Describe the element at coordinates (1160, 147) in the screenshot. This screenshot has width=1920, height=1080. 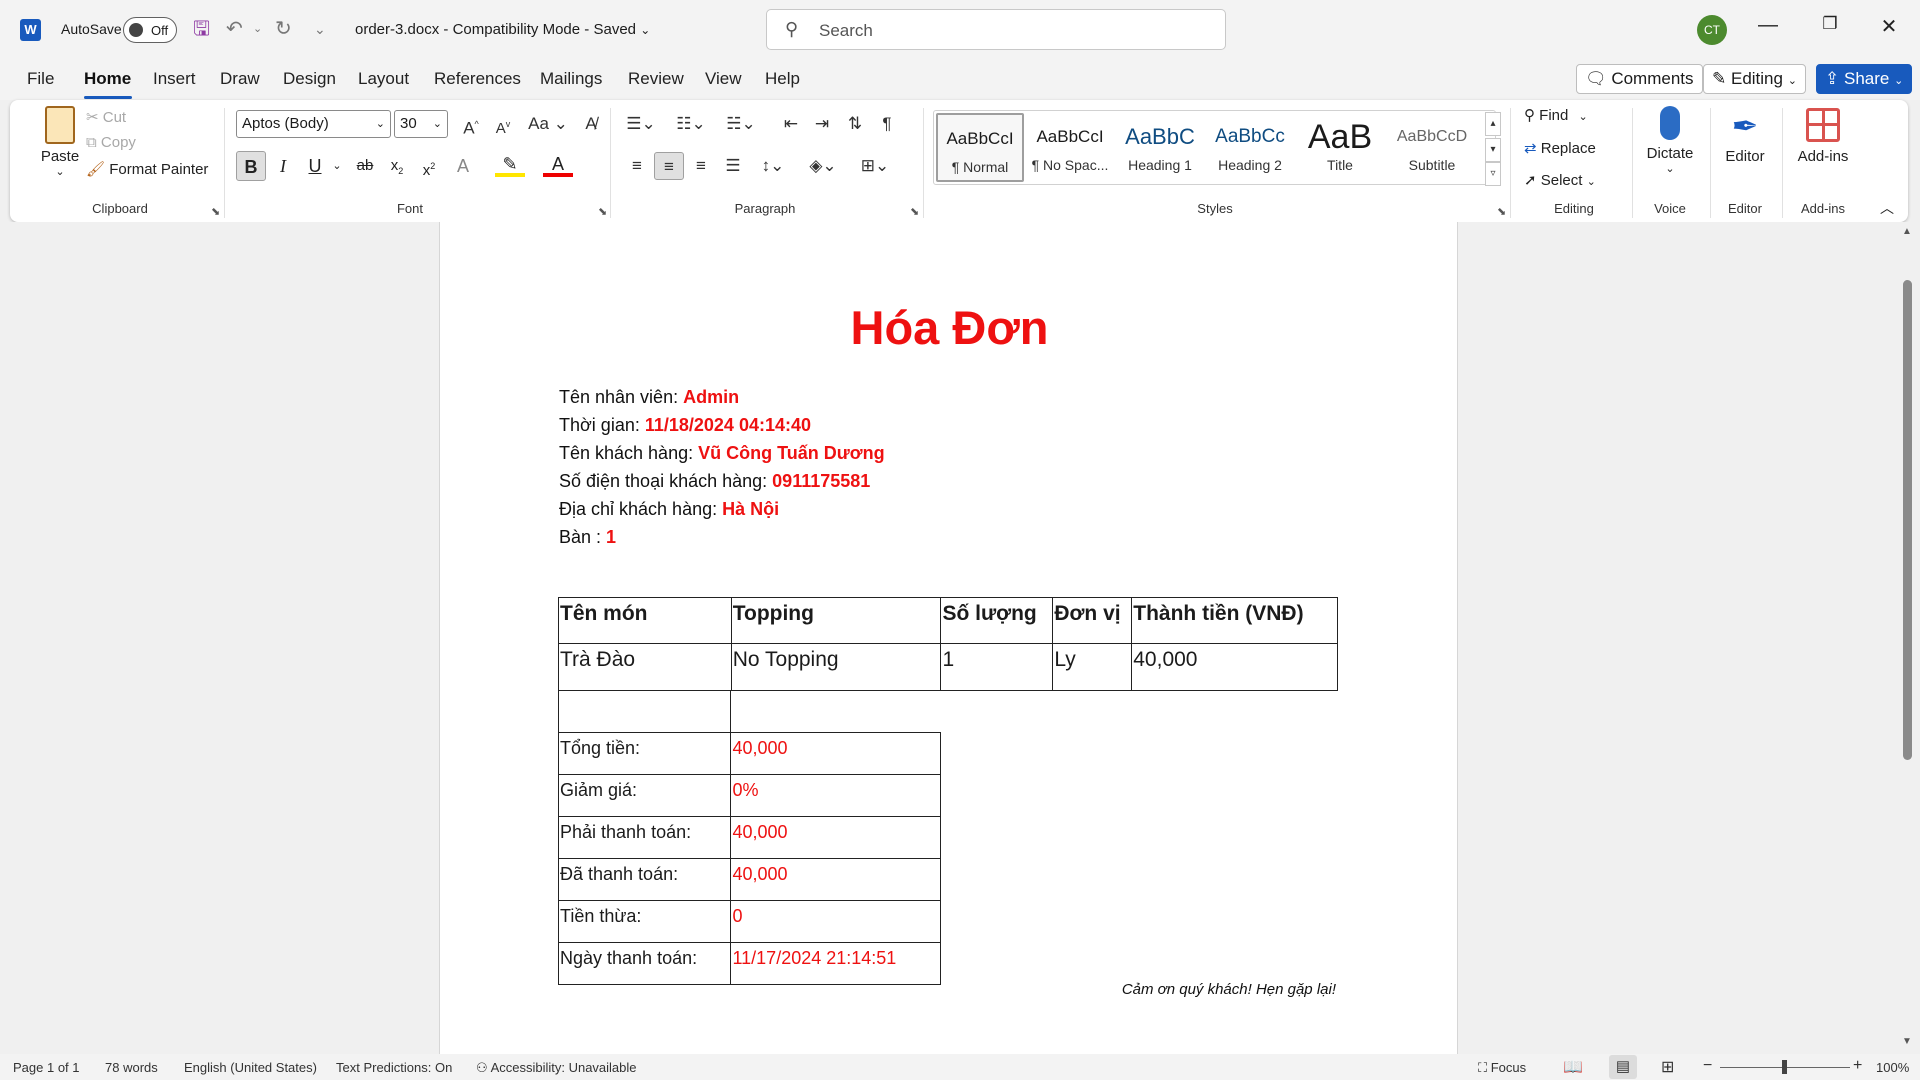
I see `style-heading-1: AaBbC Heading 1` at that location.